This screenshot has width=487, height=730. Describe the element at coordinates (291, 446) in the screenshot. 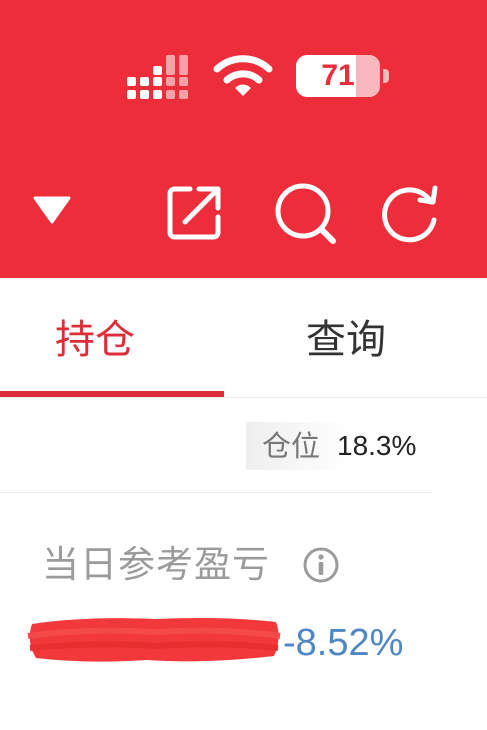

I see `position-label: 仓位` at that location.